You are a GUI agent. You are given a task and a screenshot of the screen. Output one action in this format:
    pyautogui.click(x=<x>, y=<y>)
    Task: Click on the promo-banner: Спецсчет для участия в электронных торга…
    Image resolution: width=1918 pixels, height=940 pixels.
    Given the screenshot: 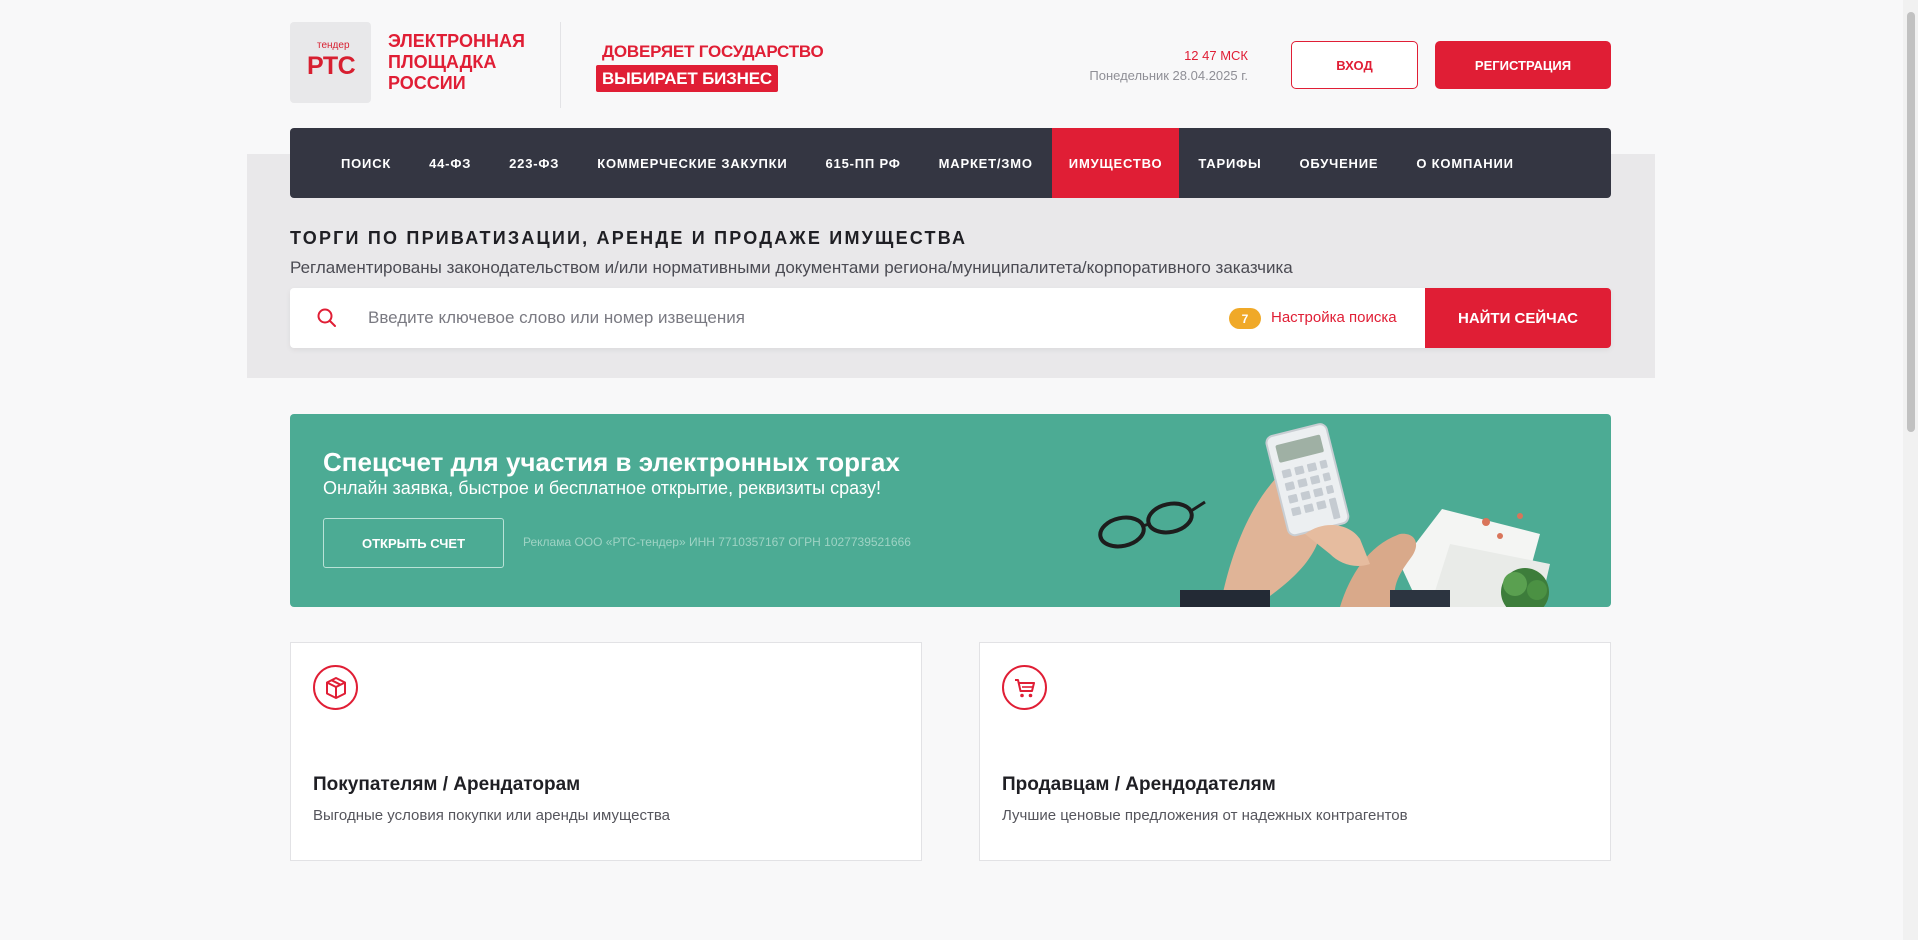 What is the action you would take?
    pyautogui.click(x=950, y=510)
    